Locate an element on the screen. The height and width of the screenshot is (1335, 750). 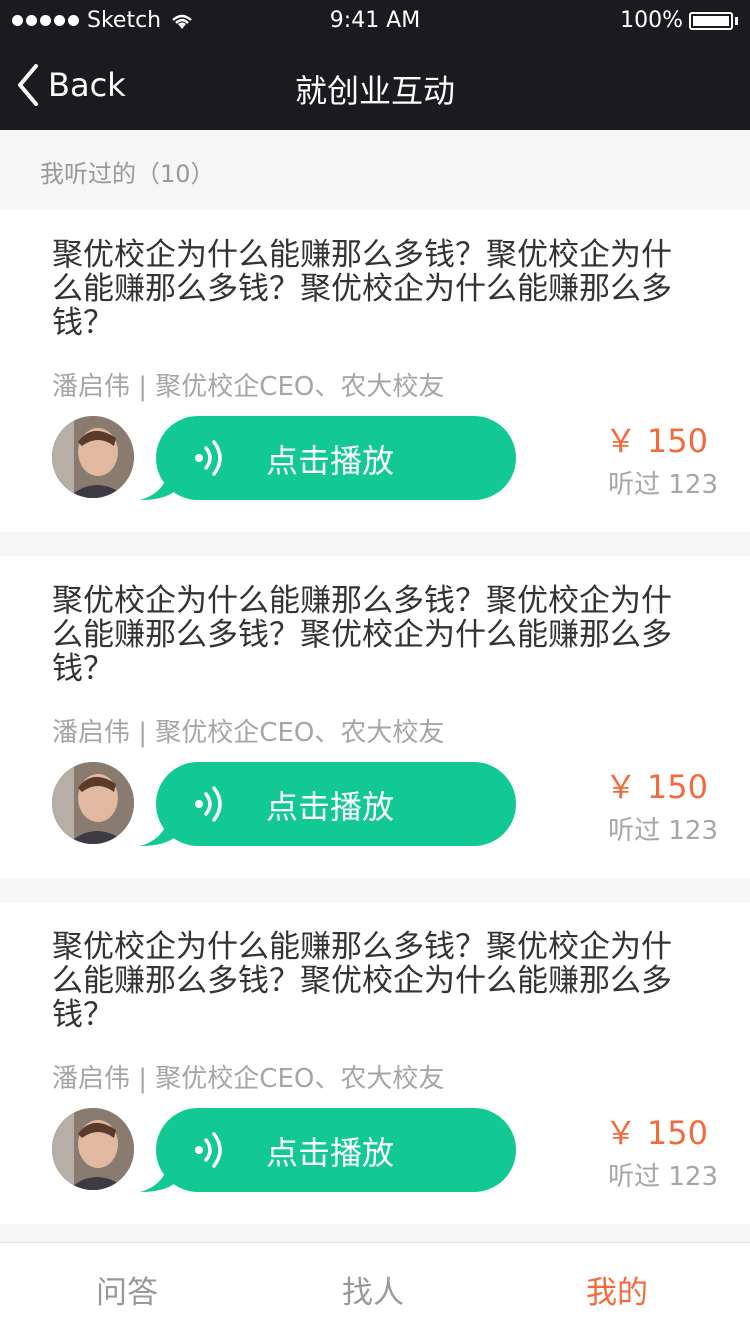
battery-group: 100% is located at coordinates (679, 20).